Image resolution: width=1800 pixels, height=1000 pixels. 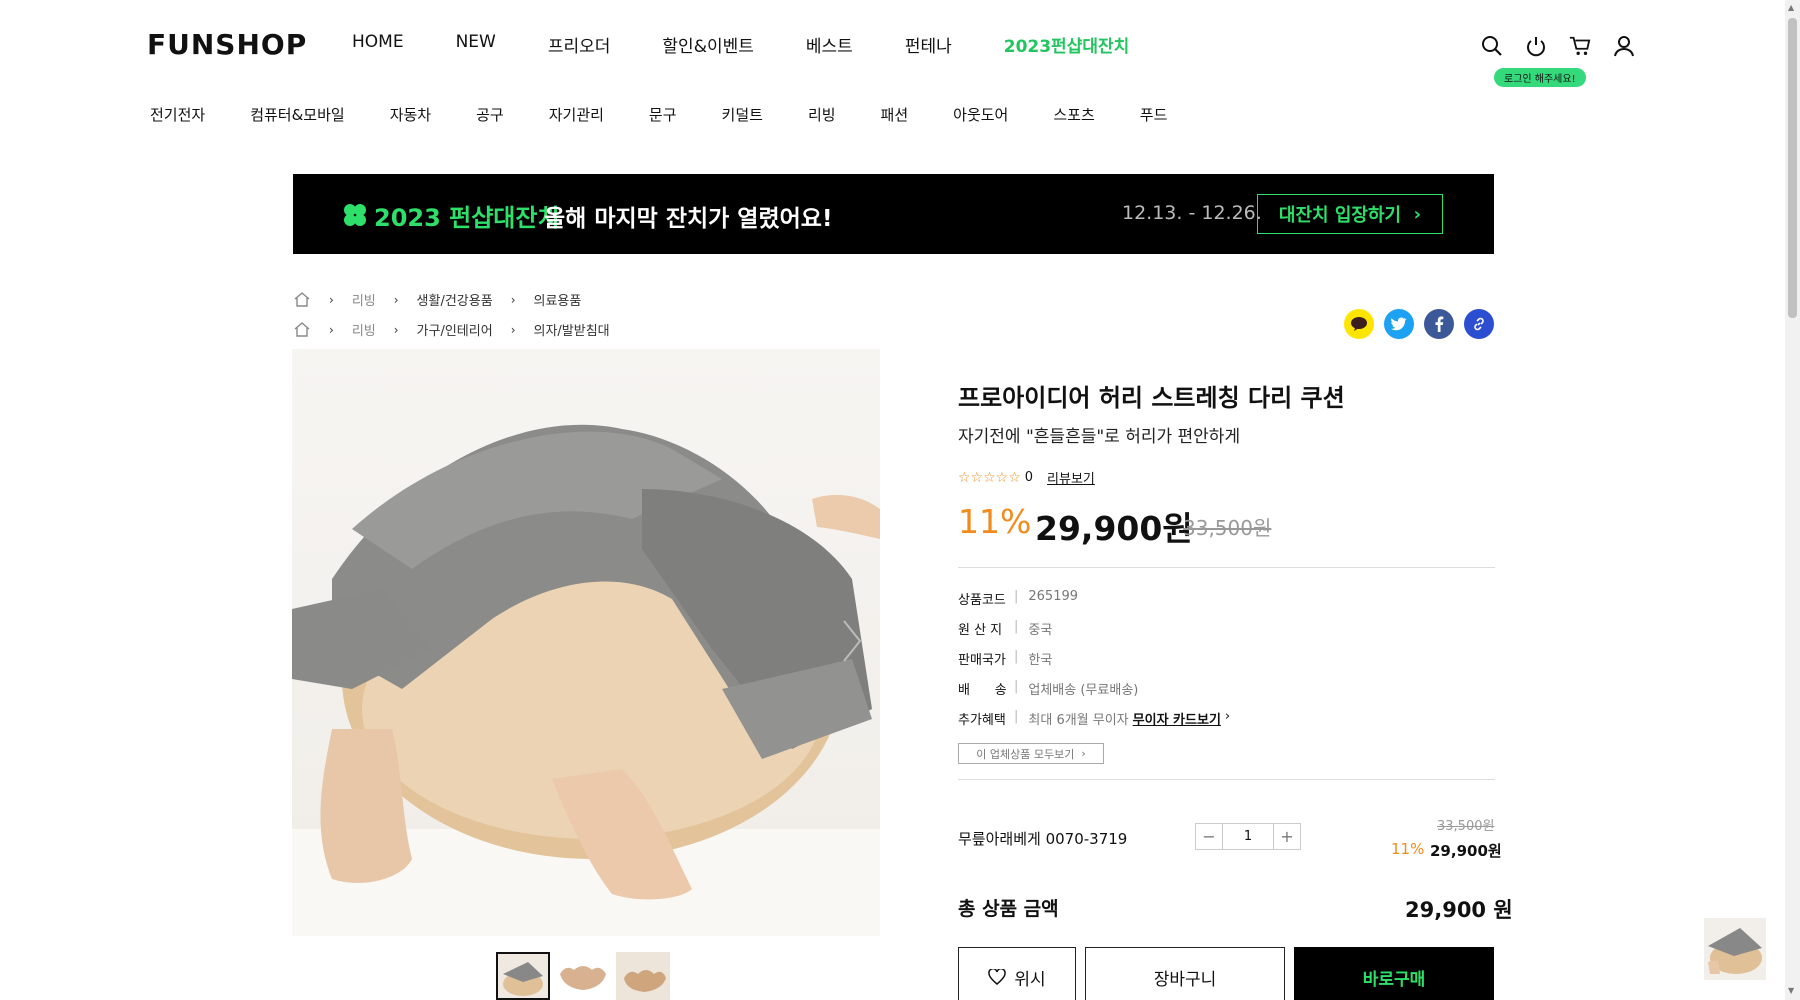 I want to click on spec-label: 판매국가, so click(x=982, y=660).